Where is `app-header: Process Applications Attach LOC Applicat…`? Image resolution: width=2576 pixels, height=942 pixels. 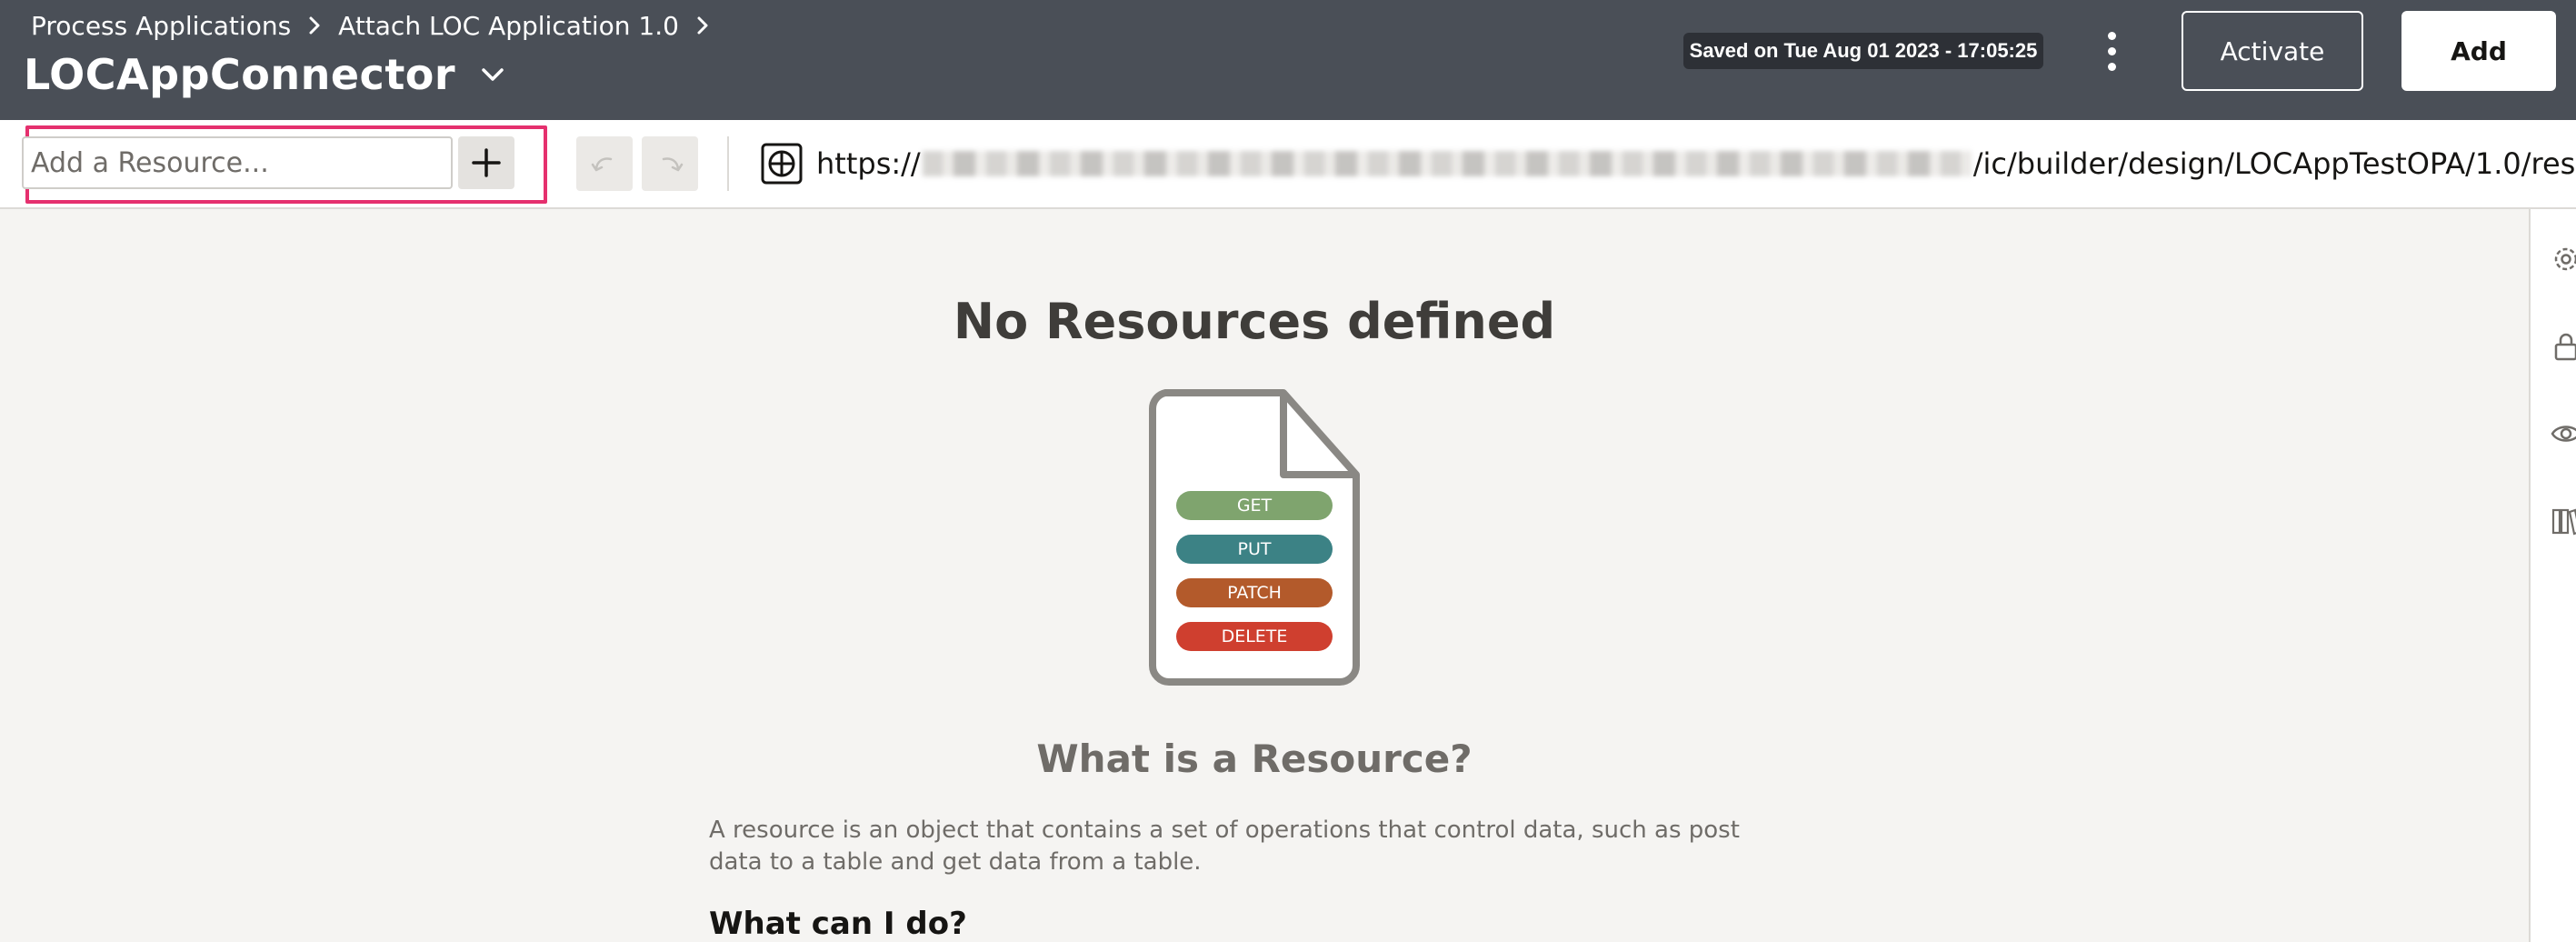 app-header: Process Applications Attach LOC Applicat… is located at coordinates (1288, 60).